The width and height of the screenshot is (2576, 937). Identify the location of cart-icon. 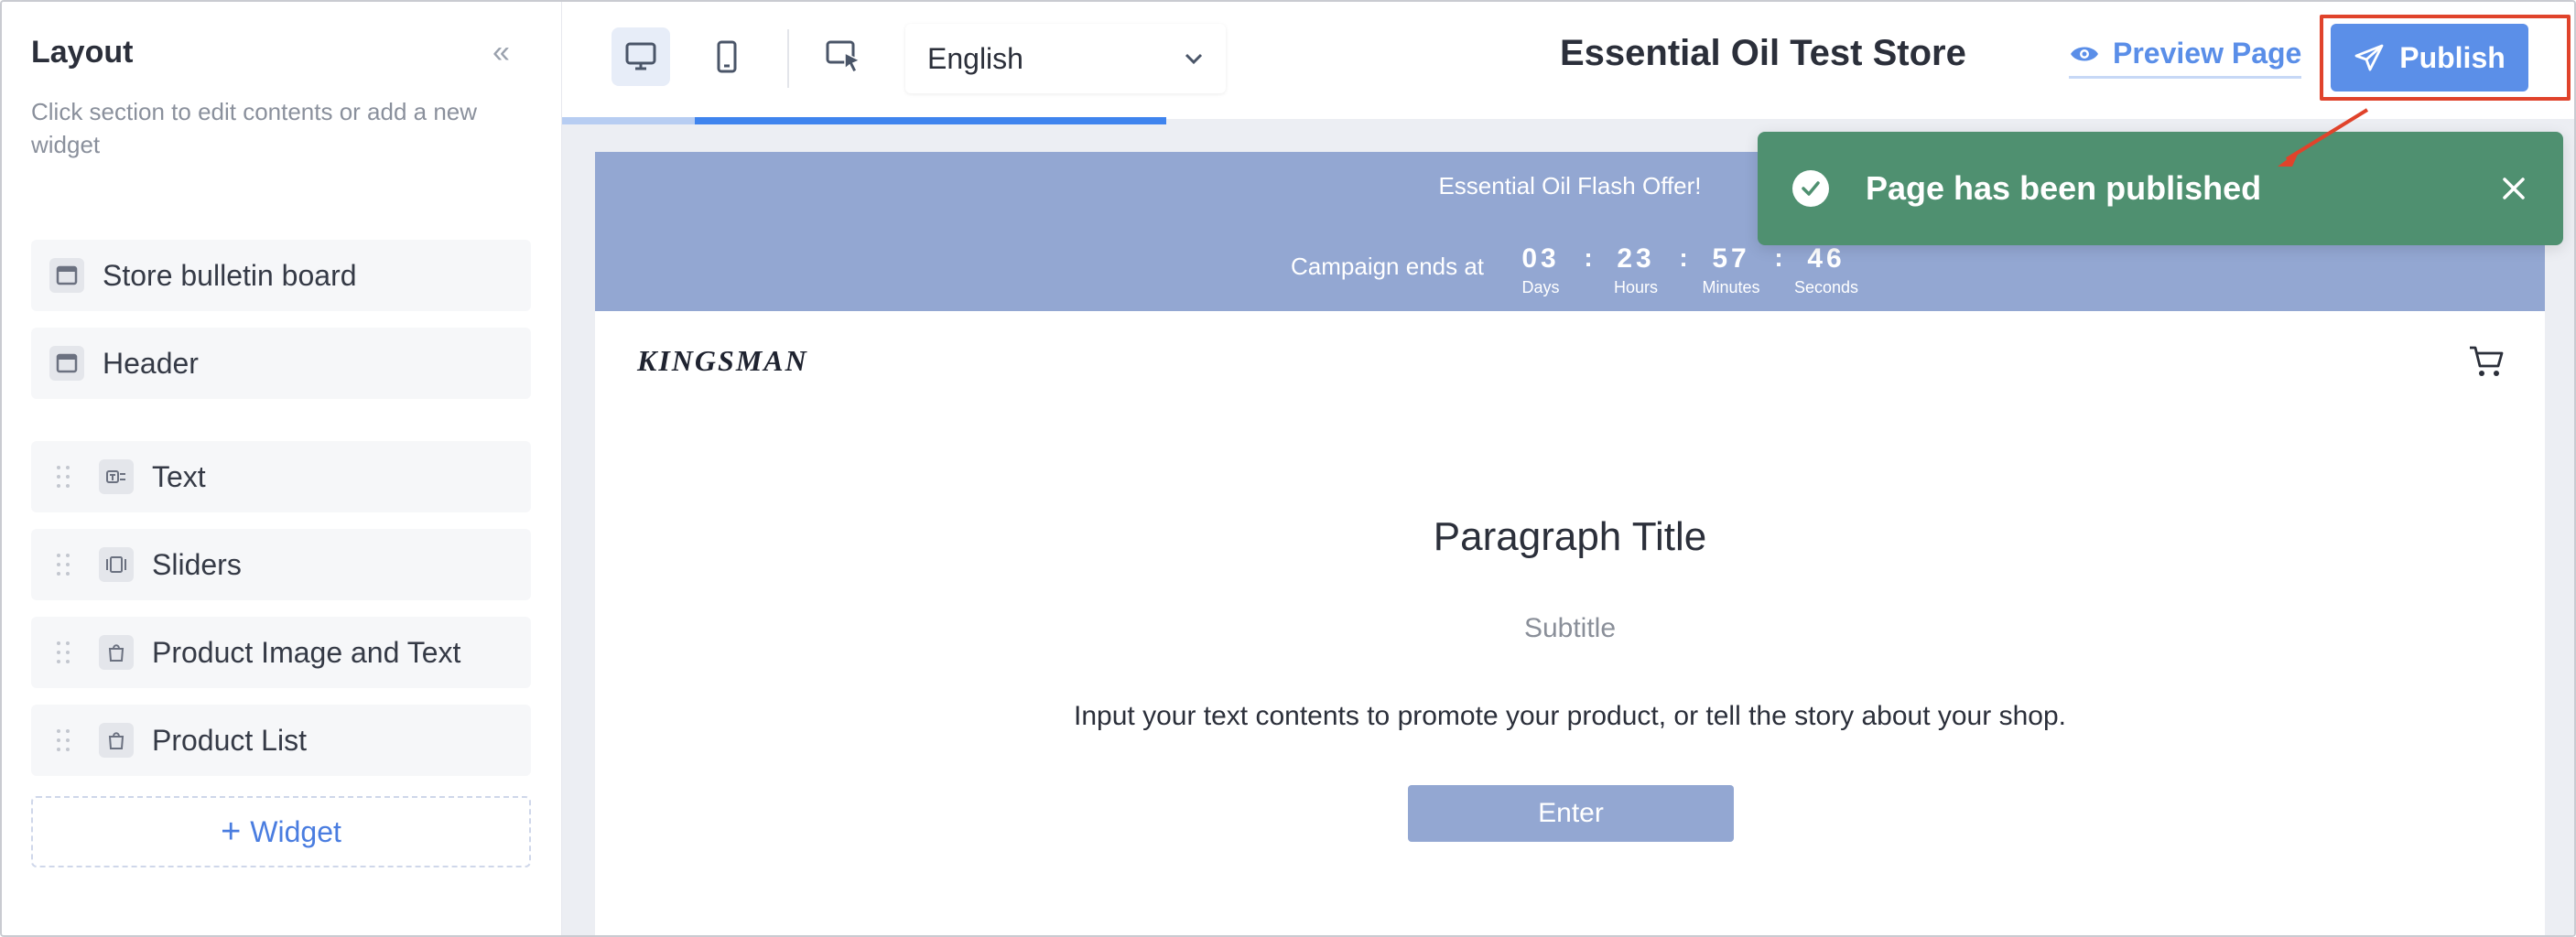
(2487, 364).